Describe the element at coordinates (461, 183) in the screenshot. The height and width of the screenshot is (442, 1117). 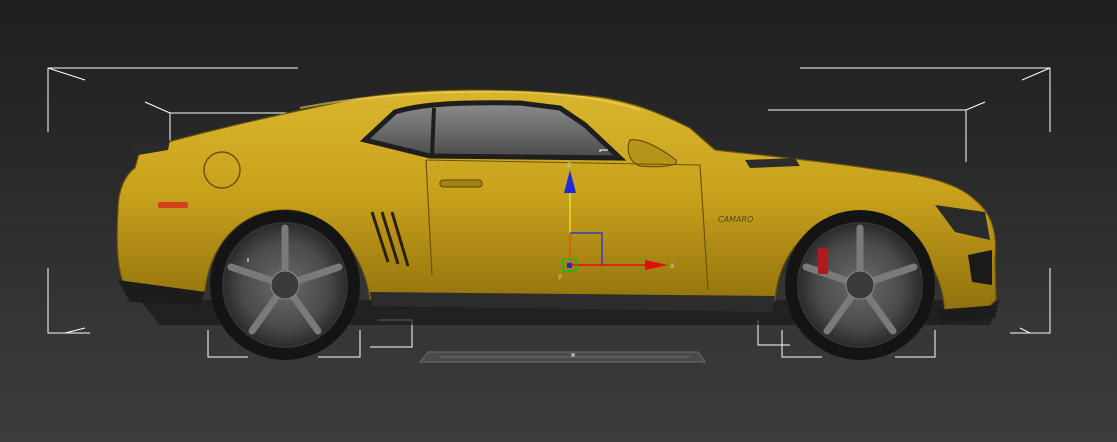
I see `door-handle` at that location.